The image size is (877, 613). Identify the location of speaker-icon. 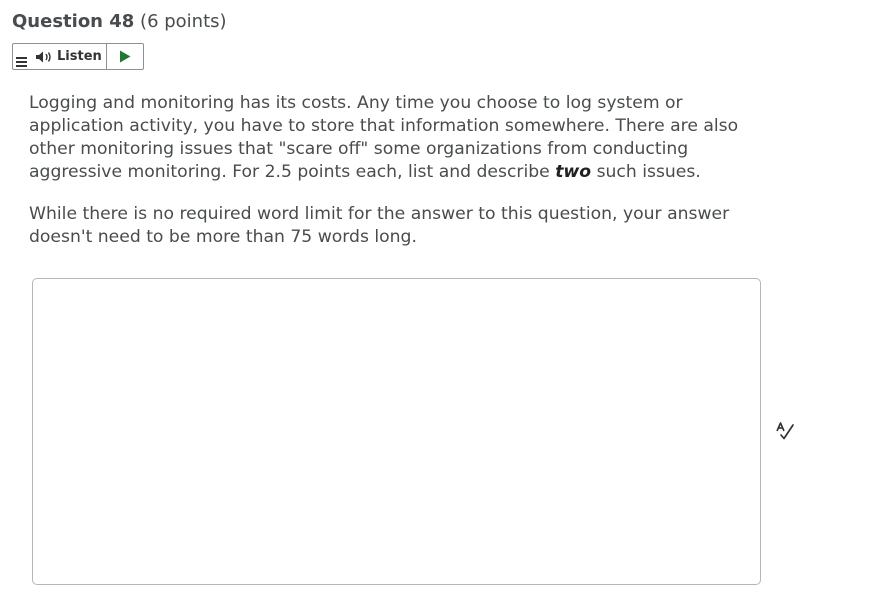
(43, 56).